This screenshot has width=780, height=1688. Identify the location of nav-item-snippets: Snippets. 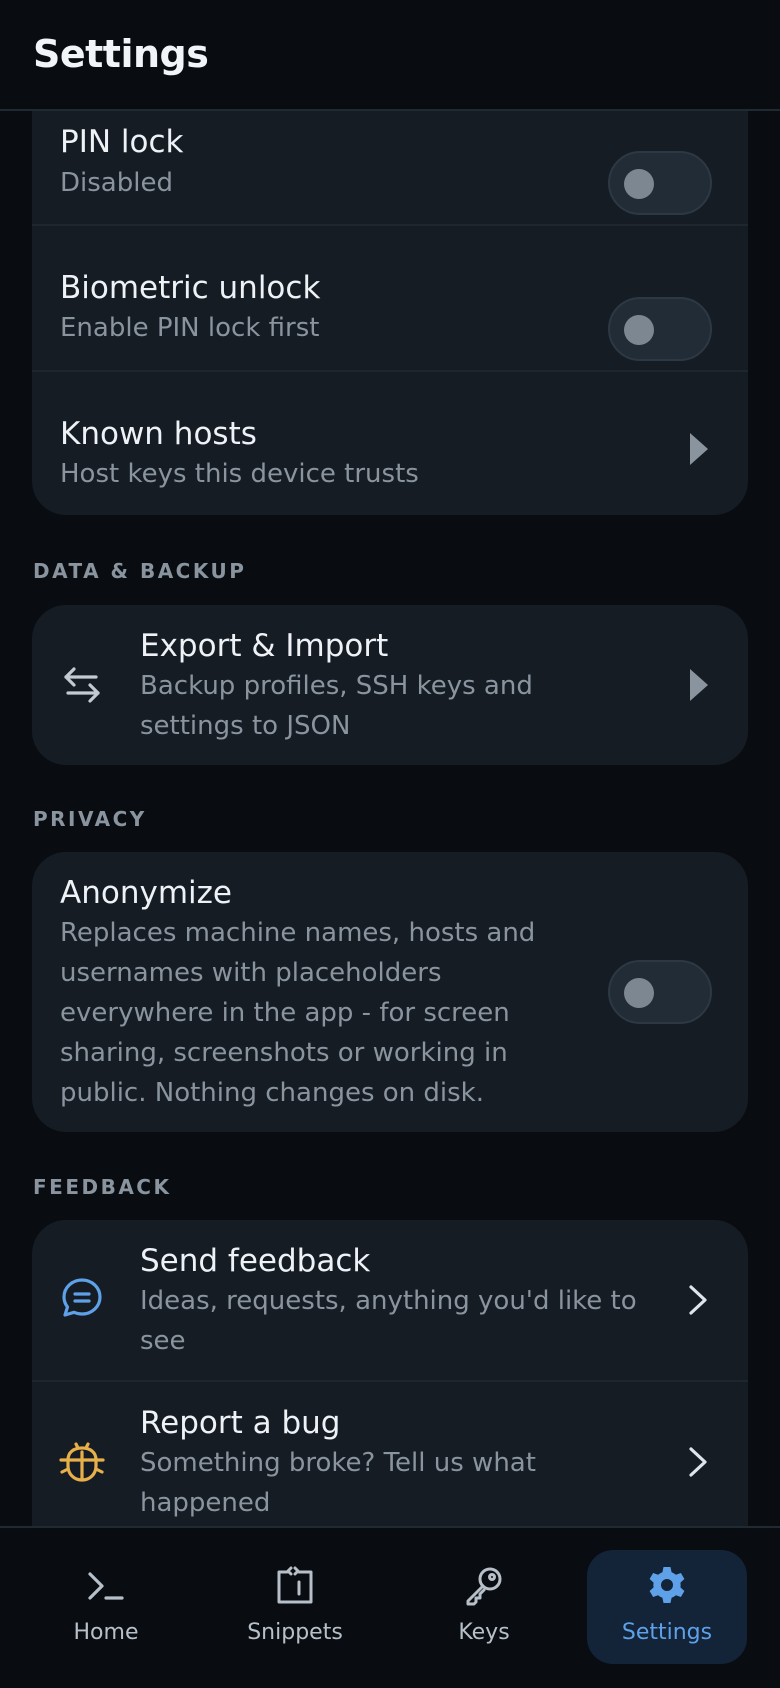
(295, 1607).